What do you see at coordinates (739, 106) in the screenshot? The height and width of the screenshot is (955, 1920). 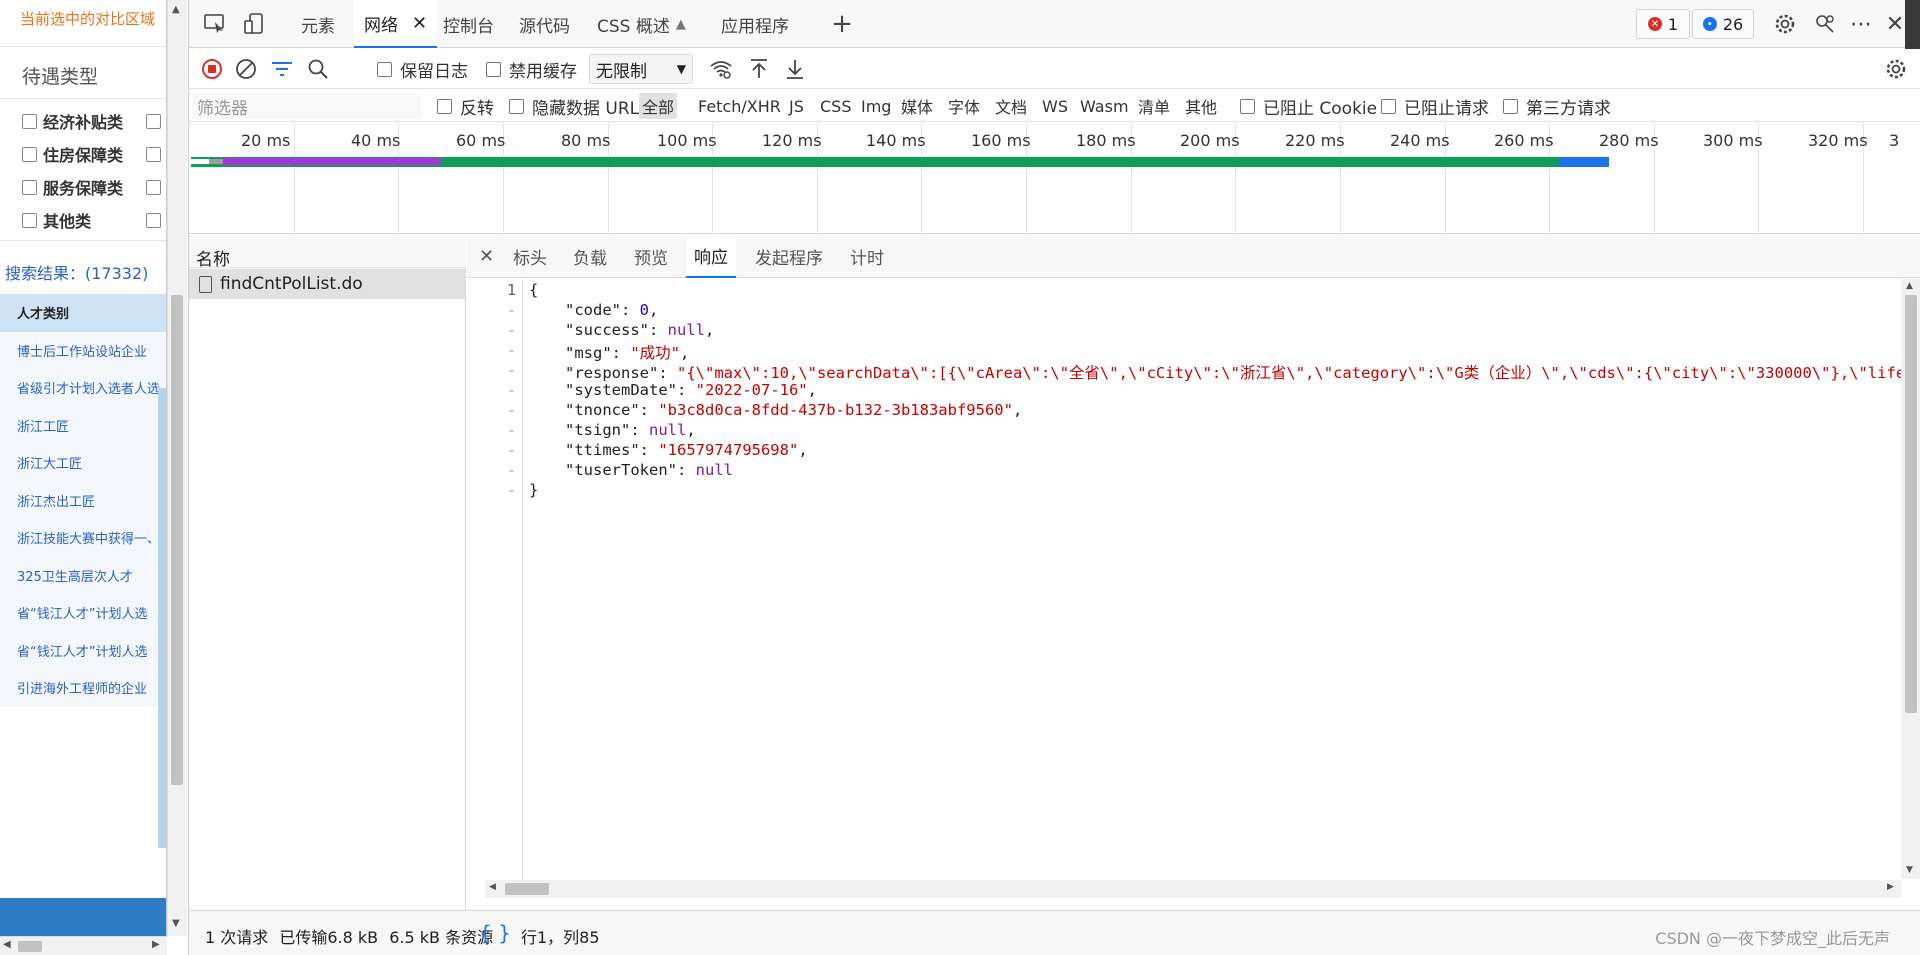 I see `filter-type-fetch-xhr: Fetch/XHR` at bounding box center [739, 106].